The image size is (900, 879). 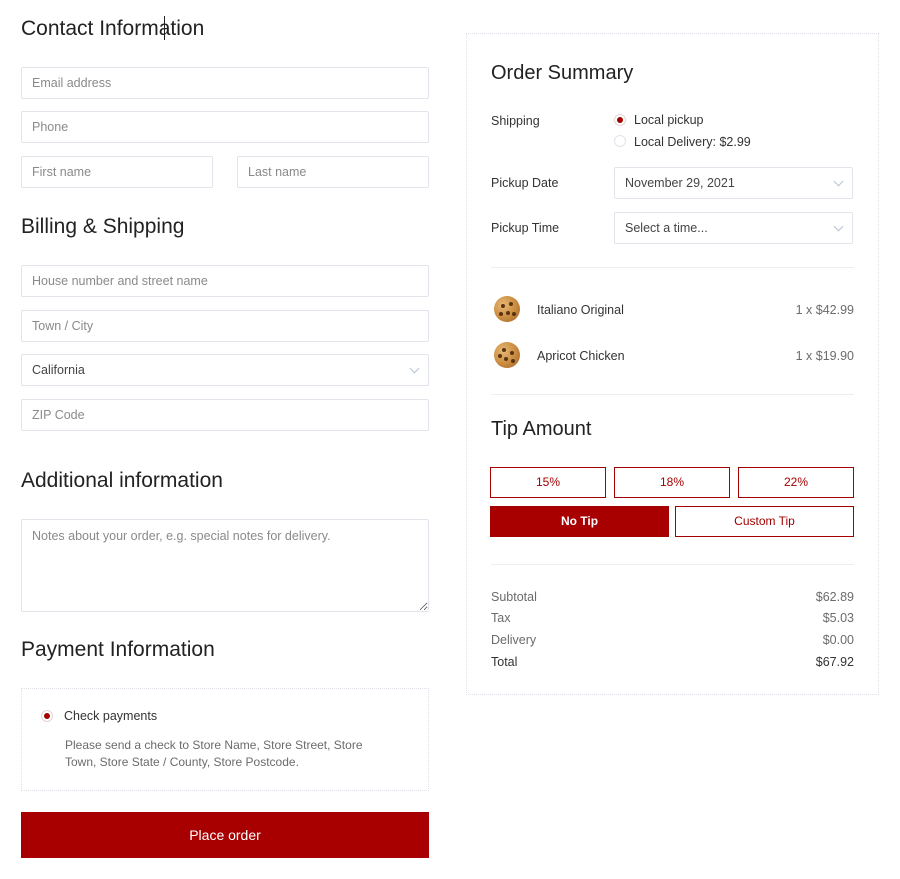 I want to click on check-payments-radio, so click(x=47, y=716).